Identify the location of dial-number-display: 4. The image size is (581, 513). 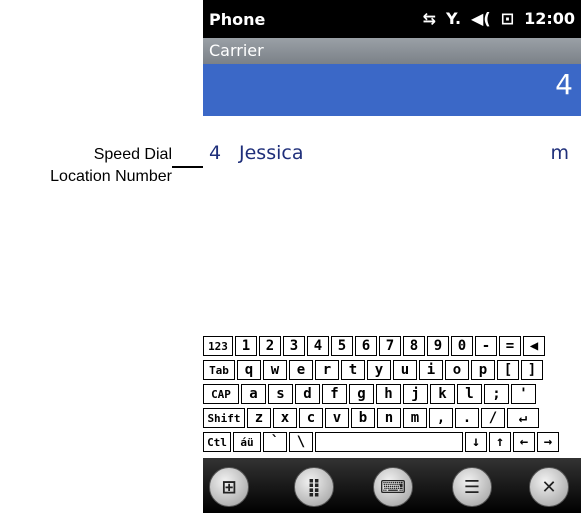
(392, 90).